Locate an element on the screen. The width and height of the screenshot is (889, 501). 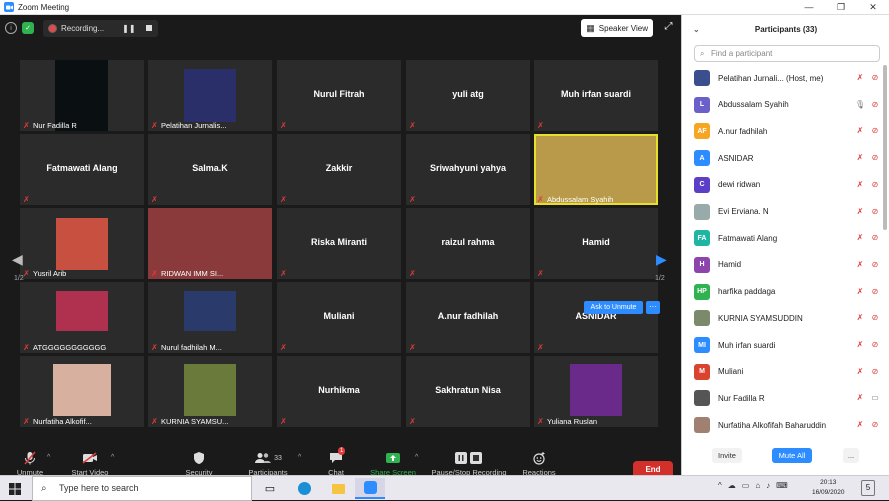
participant-row: Nurfatiha Alkofifah Baharuddin ✗ ⊘ is located at coordinates (788, 424).